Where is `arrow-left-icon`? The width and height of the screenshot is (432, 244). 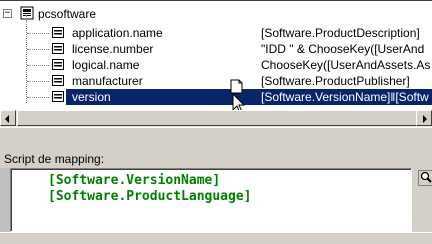 arrow-left-icon is located at coordinates (7, 119).